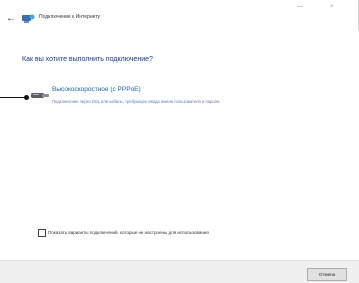  Describe the element at coordinates (300, 7) in the screenshot. I see `minimize-button: —` at that location.